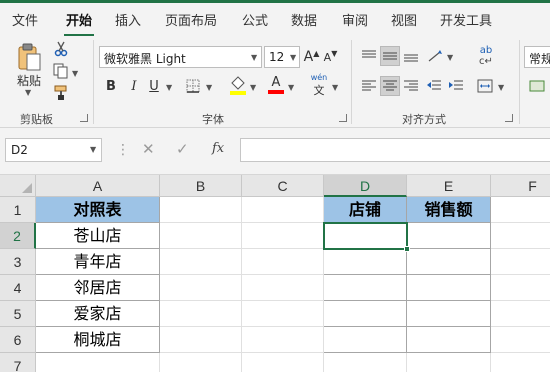 The height and width of the screenshot is (372, 550). Describe the element at coordinates (449, 340) in the screenshot. I see `cell-e6` at that location.